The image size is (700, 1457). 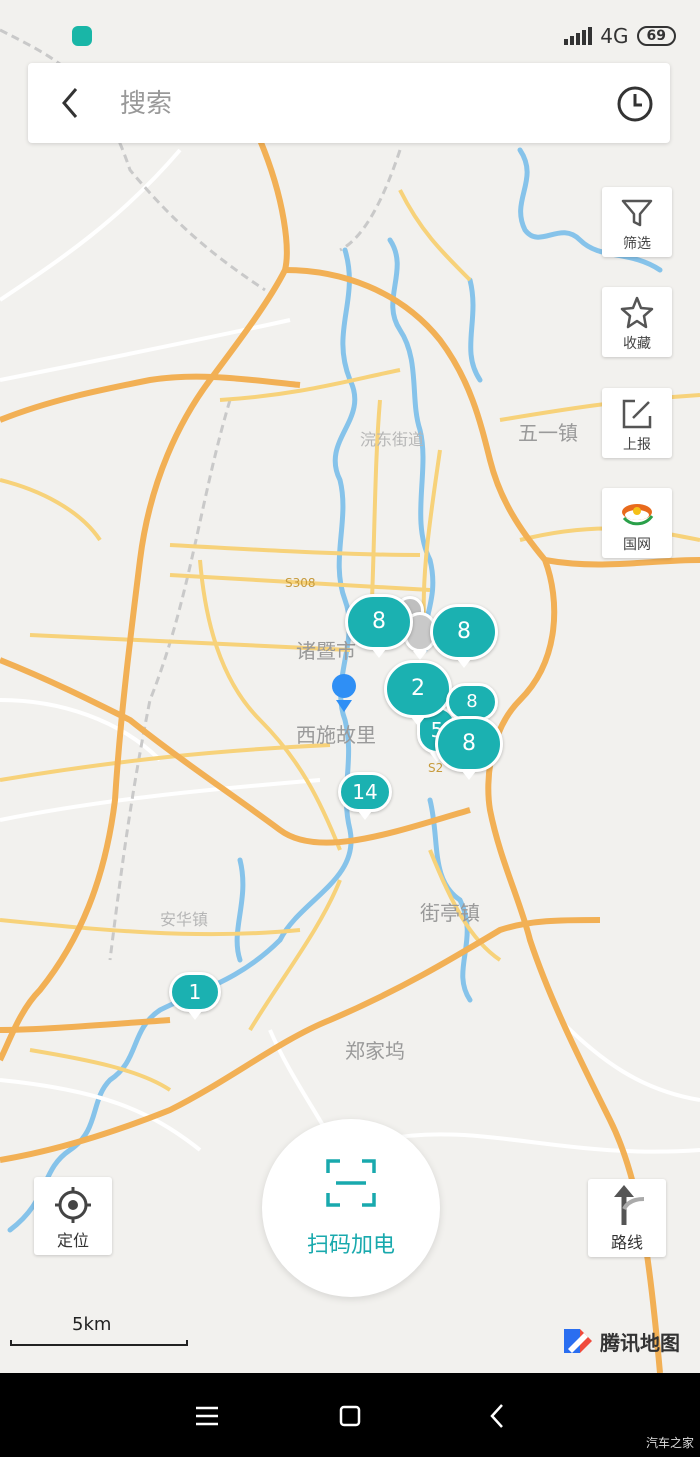 I want to click on route-label: 路线, so click(x=626, y=1242).